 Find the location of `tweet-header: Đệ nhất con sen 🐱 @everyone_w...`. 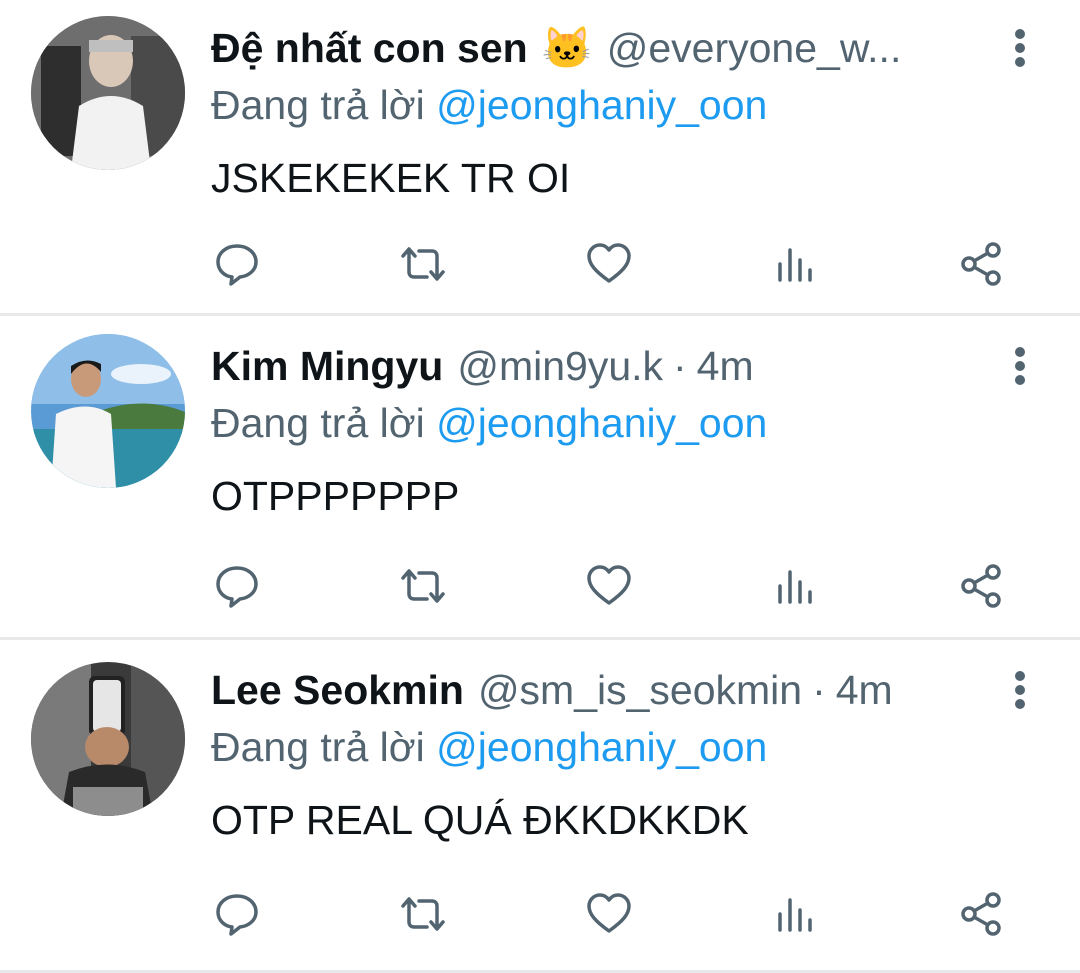

tweet-header: Đệ nhất con sen 🐱 @everyone_w... is located at coordinates (601, 48).